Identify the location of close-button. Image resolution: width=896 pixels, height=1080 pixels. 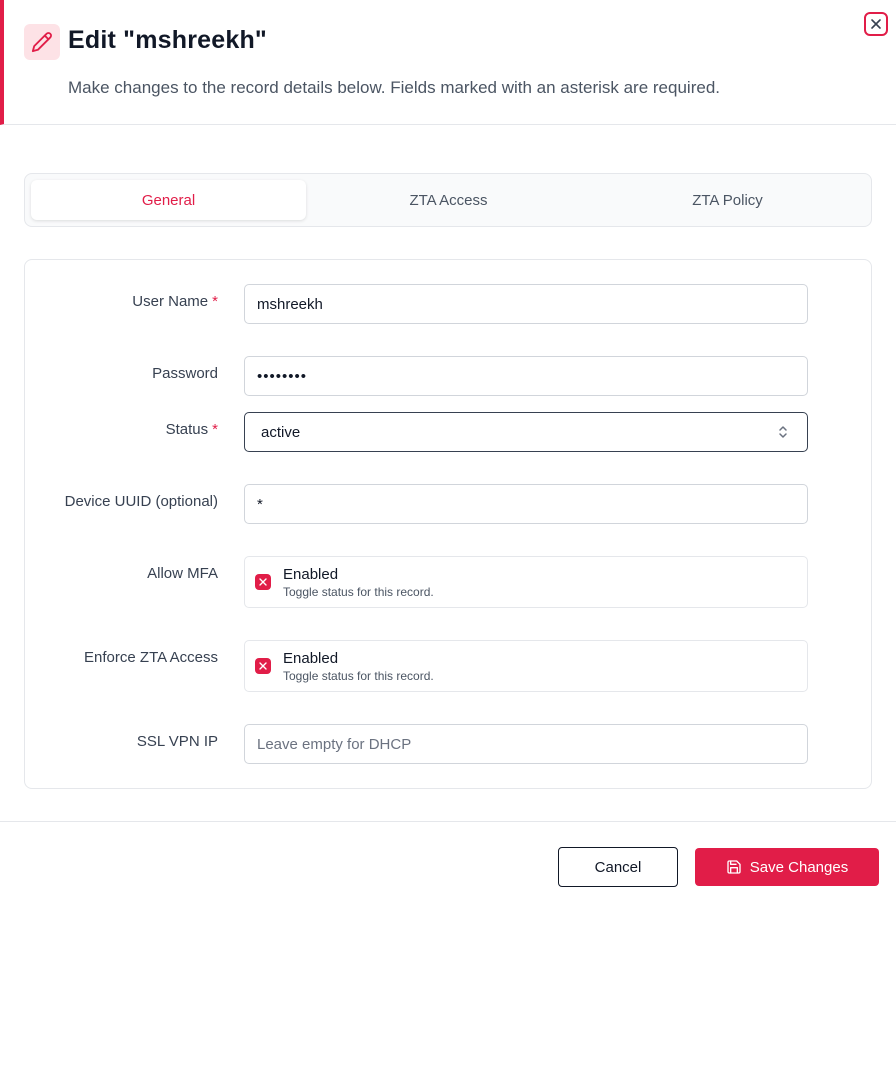
(876, 24).